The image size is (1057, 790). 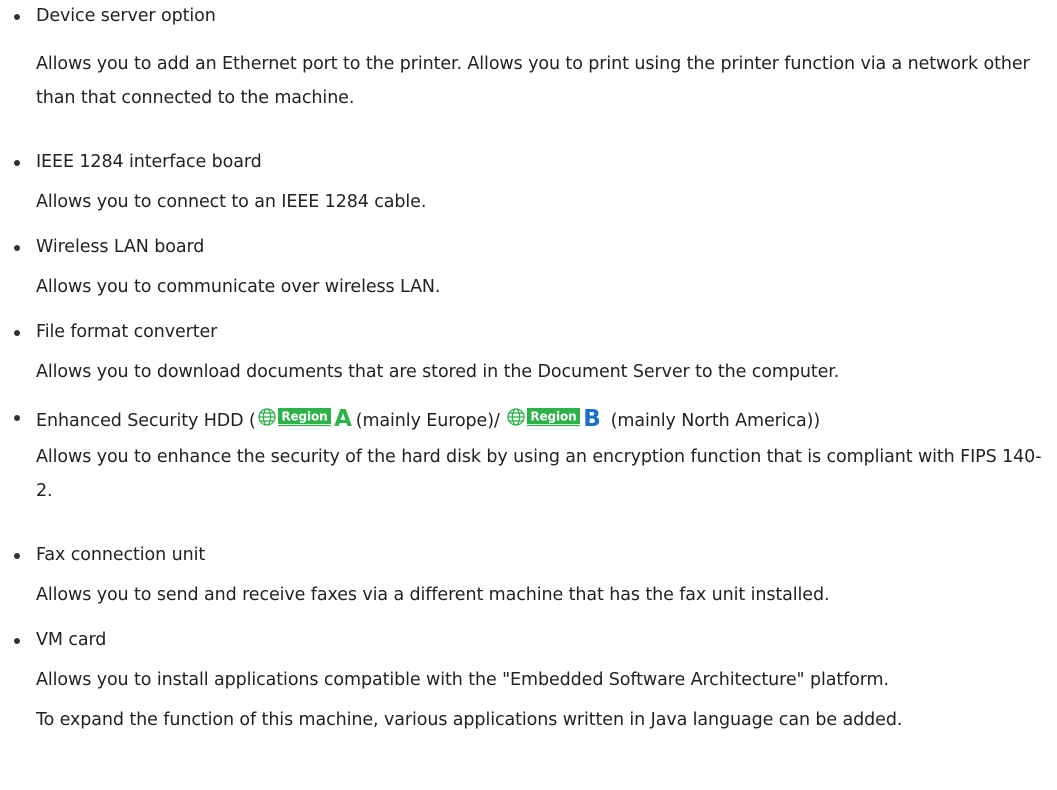 What do you see at coordinates (146, 421) in the screenshot?
I see `title-prefix: Enhanced Security HDD (` at bounding box center [146, 421].